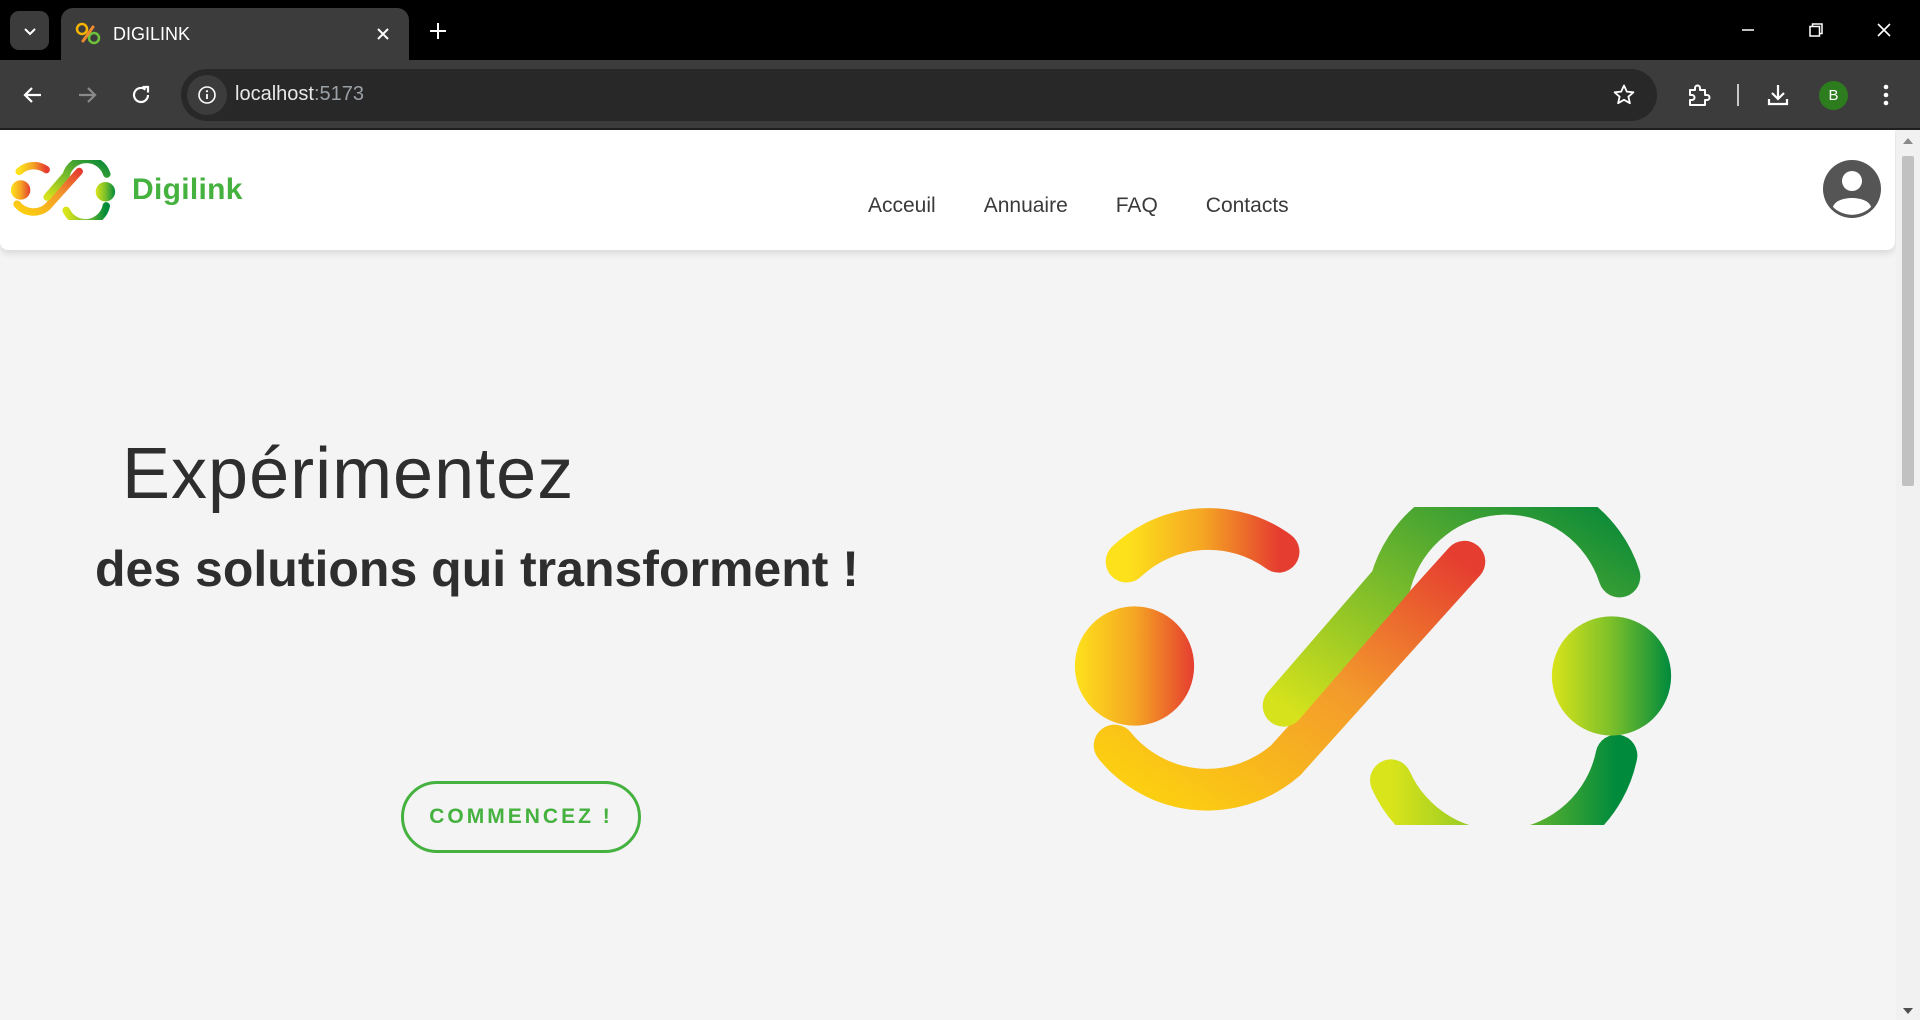 This screenshot has width=1920, height=1020. Describe the element at coordinates (1852, 189) in the screenshot. I see `user-account-icon` at that location.